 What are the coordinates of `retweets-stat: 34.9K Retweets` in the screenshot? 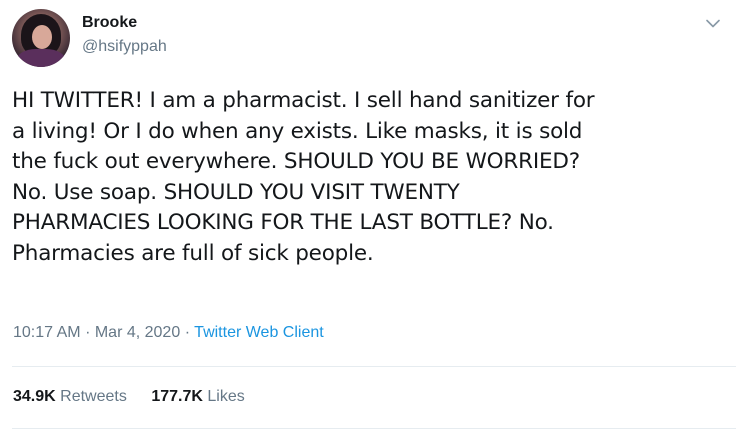 It's located at (70, 397).